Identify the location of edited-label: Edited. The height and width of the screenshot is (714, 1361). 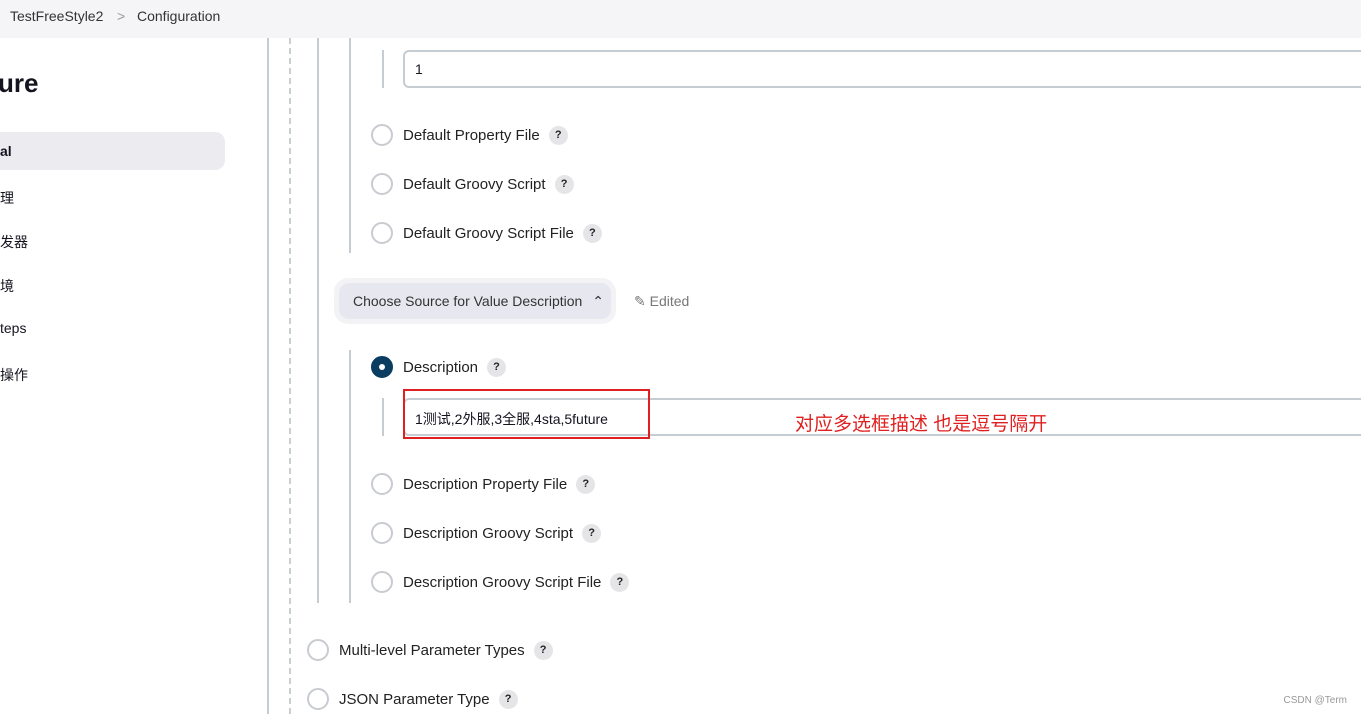
(669, 301).